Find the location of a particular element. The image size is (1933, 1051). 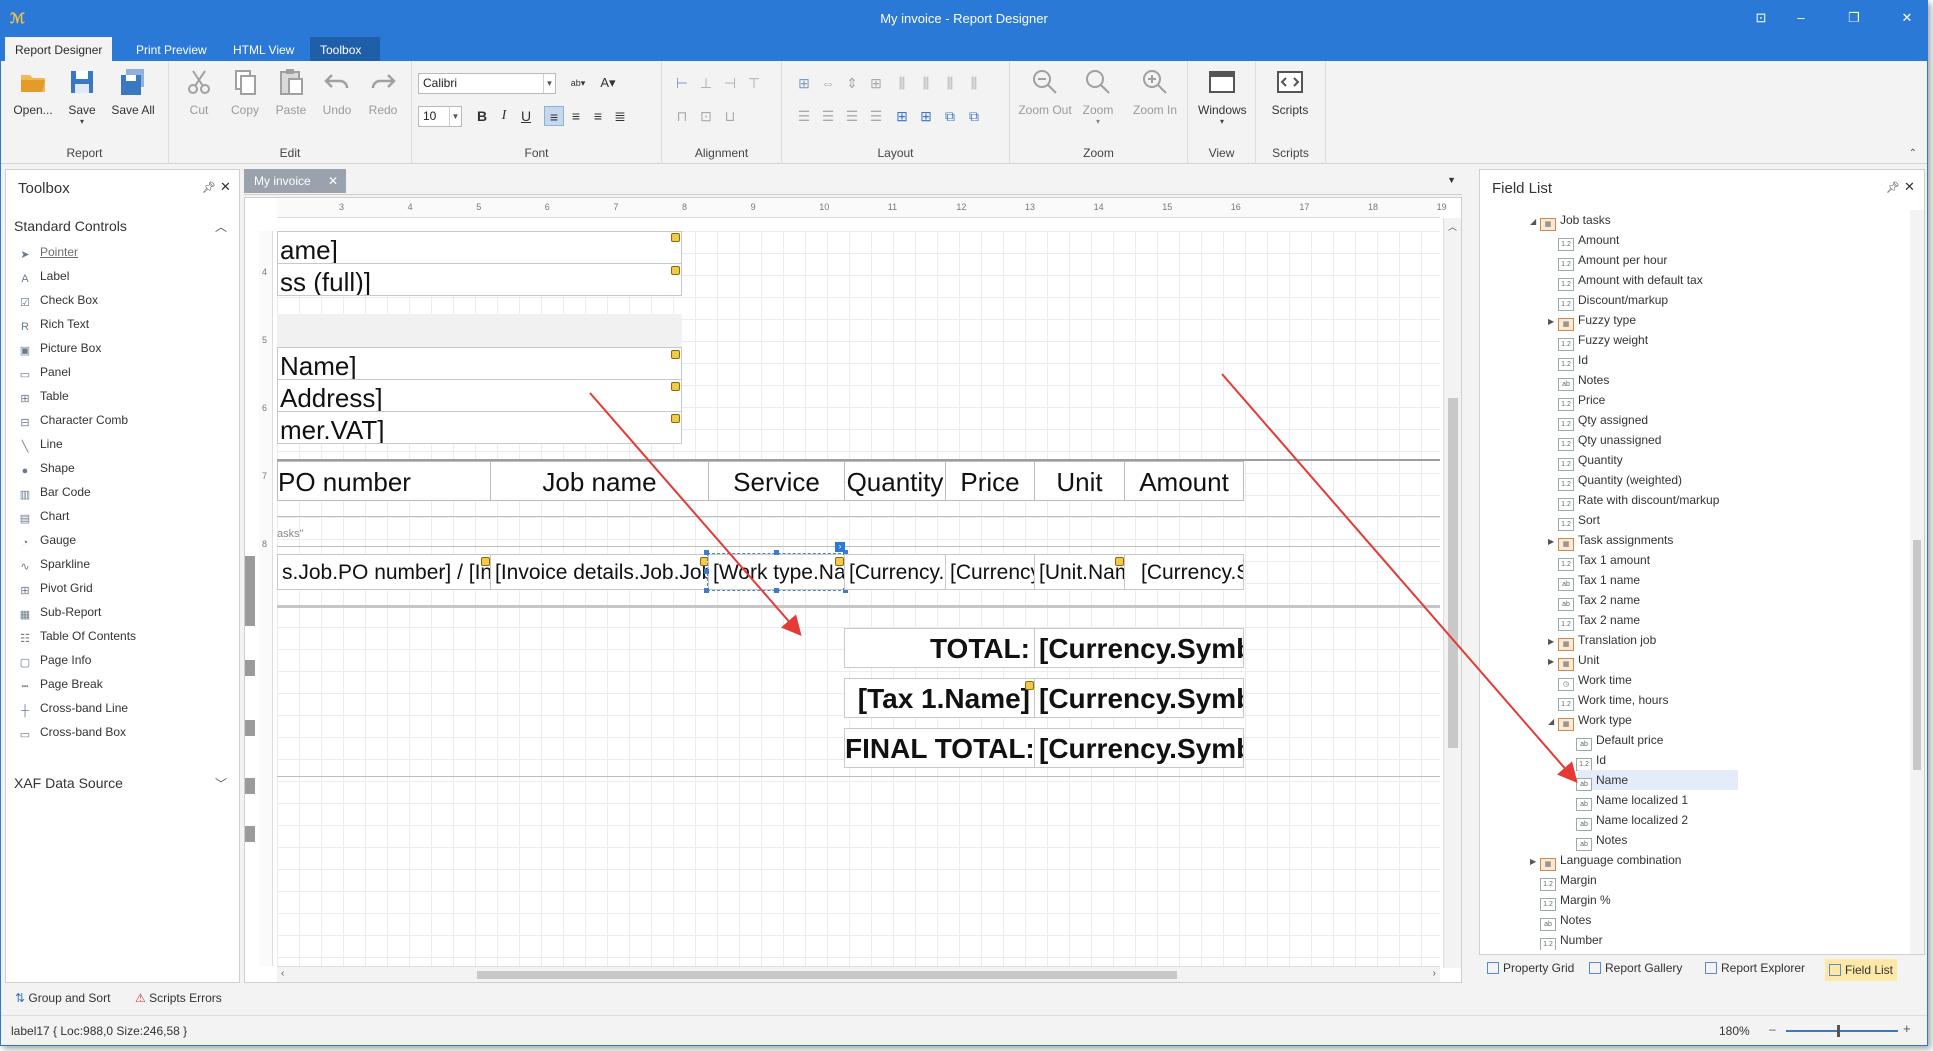

paste-button: Paste is located at coordinates (291, 97).